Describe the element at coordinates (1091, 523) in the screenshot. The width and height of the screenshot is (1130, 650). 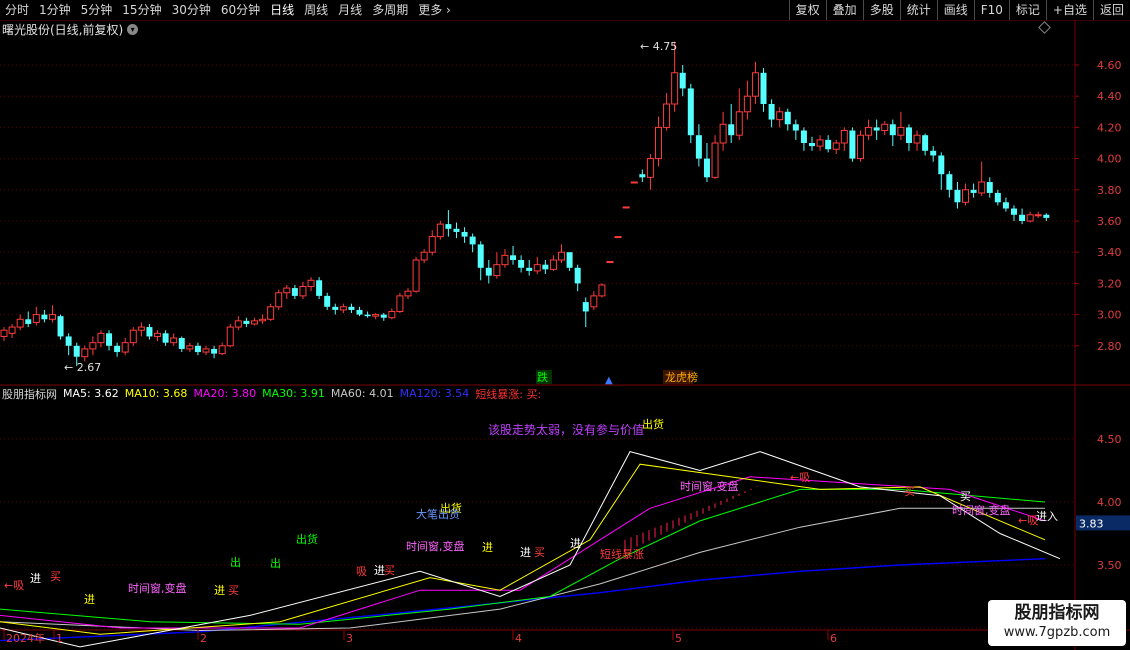
I see `current-value: 3.83` at that location.